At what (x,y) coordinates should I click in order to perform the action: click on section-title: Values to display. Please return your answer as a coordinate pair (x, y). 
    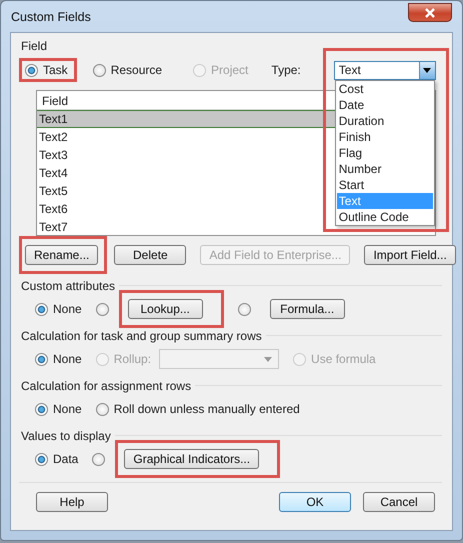
    Looking at the image, I should click on (66, 435).